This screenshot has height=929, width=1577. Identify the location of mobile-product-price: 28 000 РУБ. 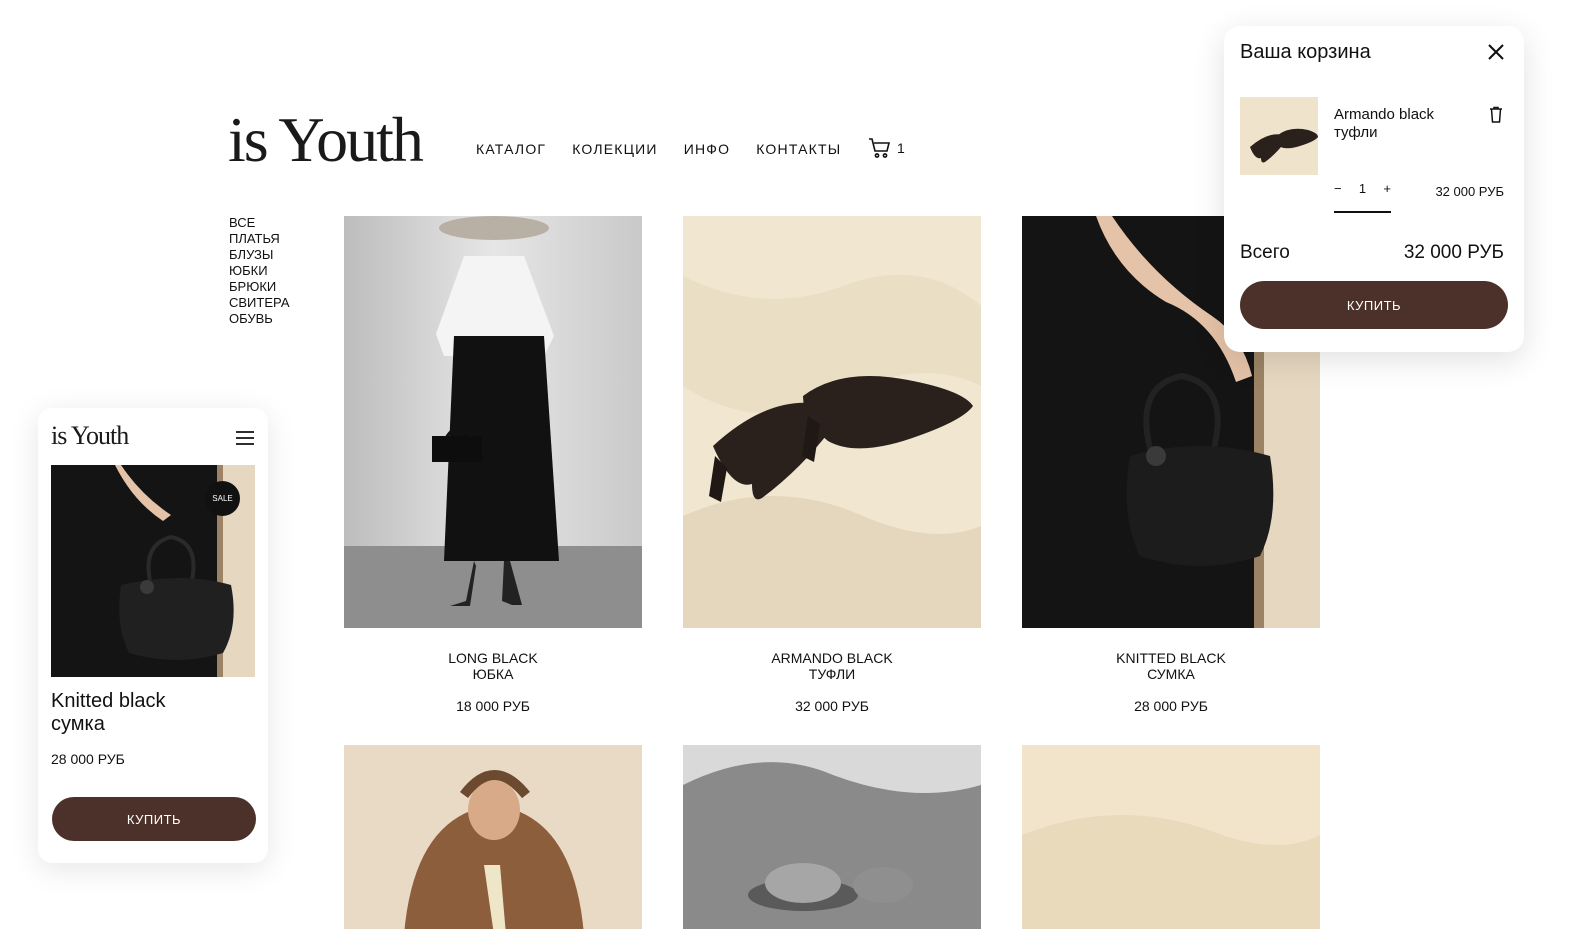
(88, 759).